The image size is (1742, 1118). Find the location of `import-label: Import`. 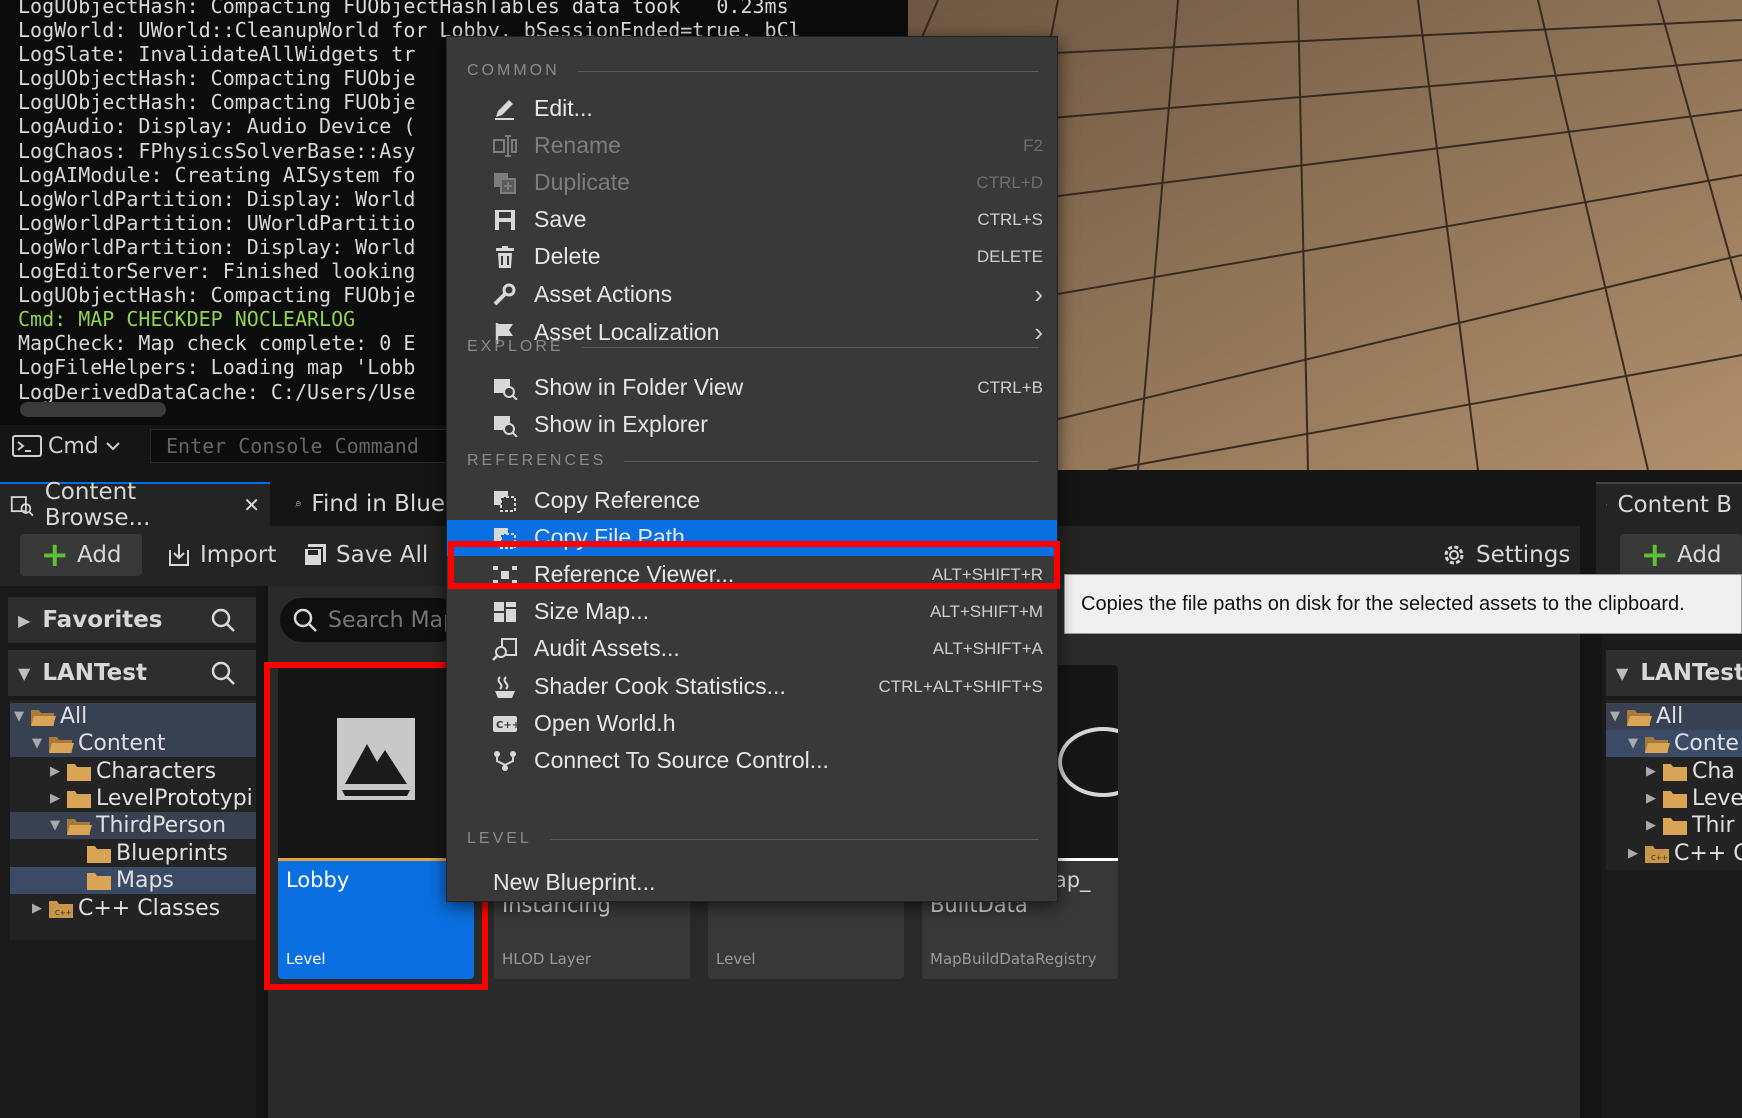

import-label: Import is located at coordinates (238, 555).